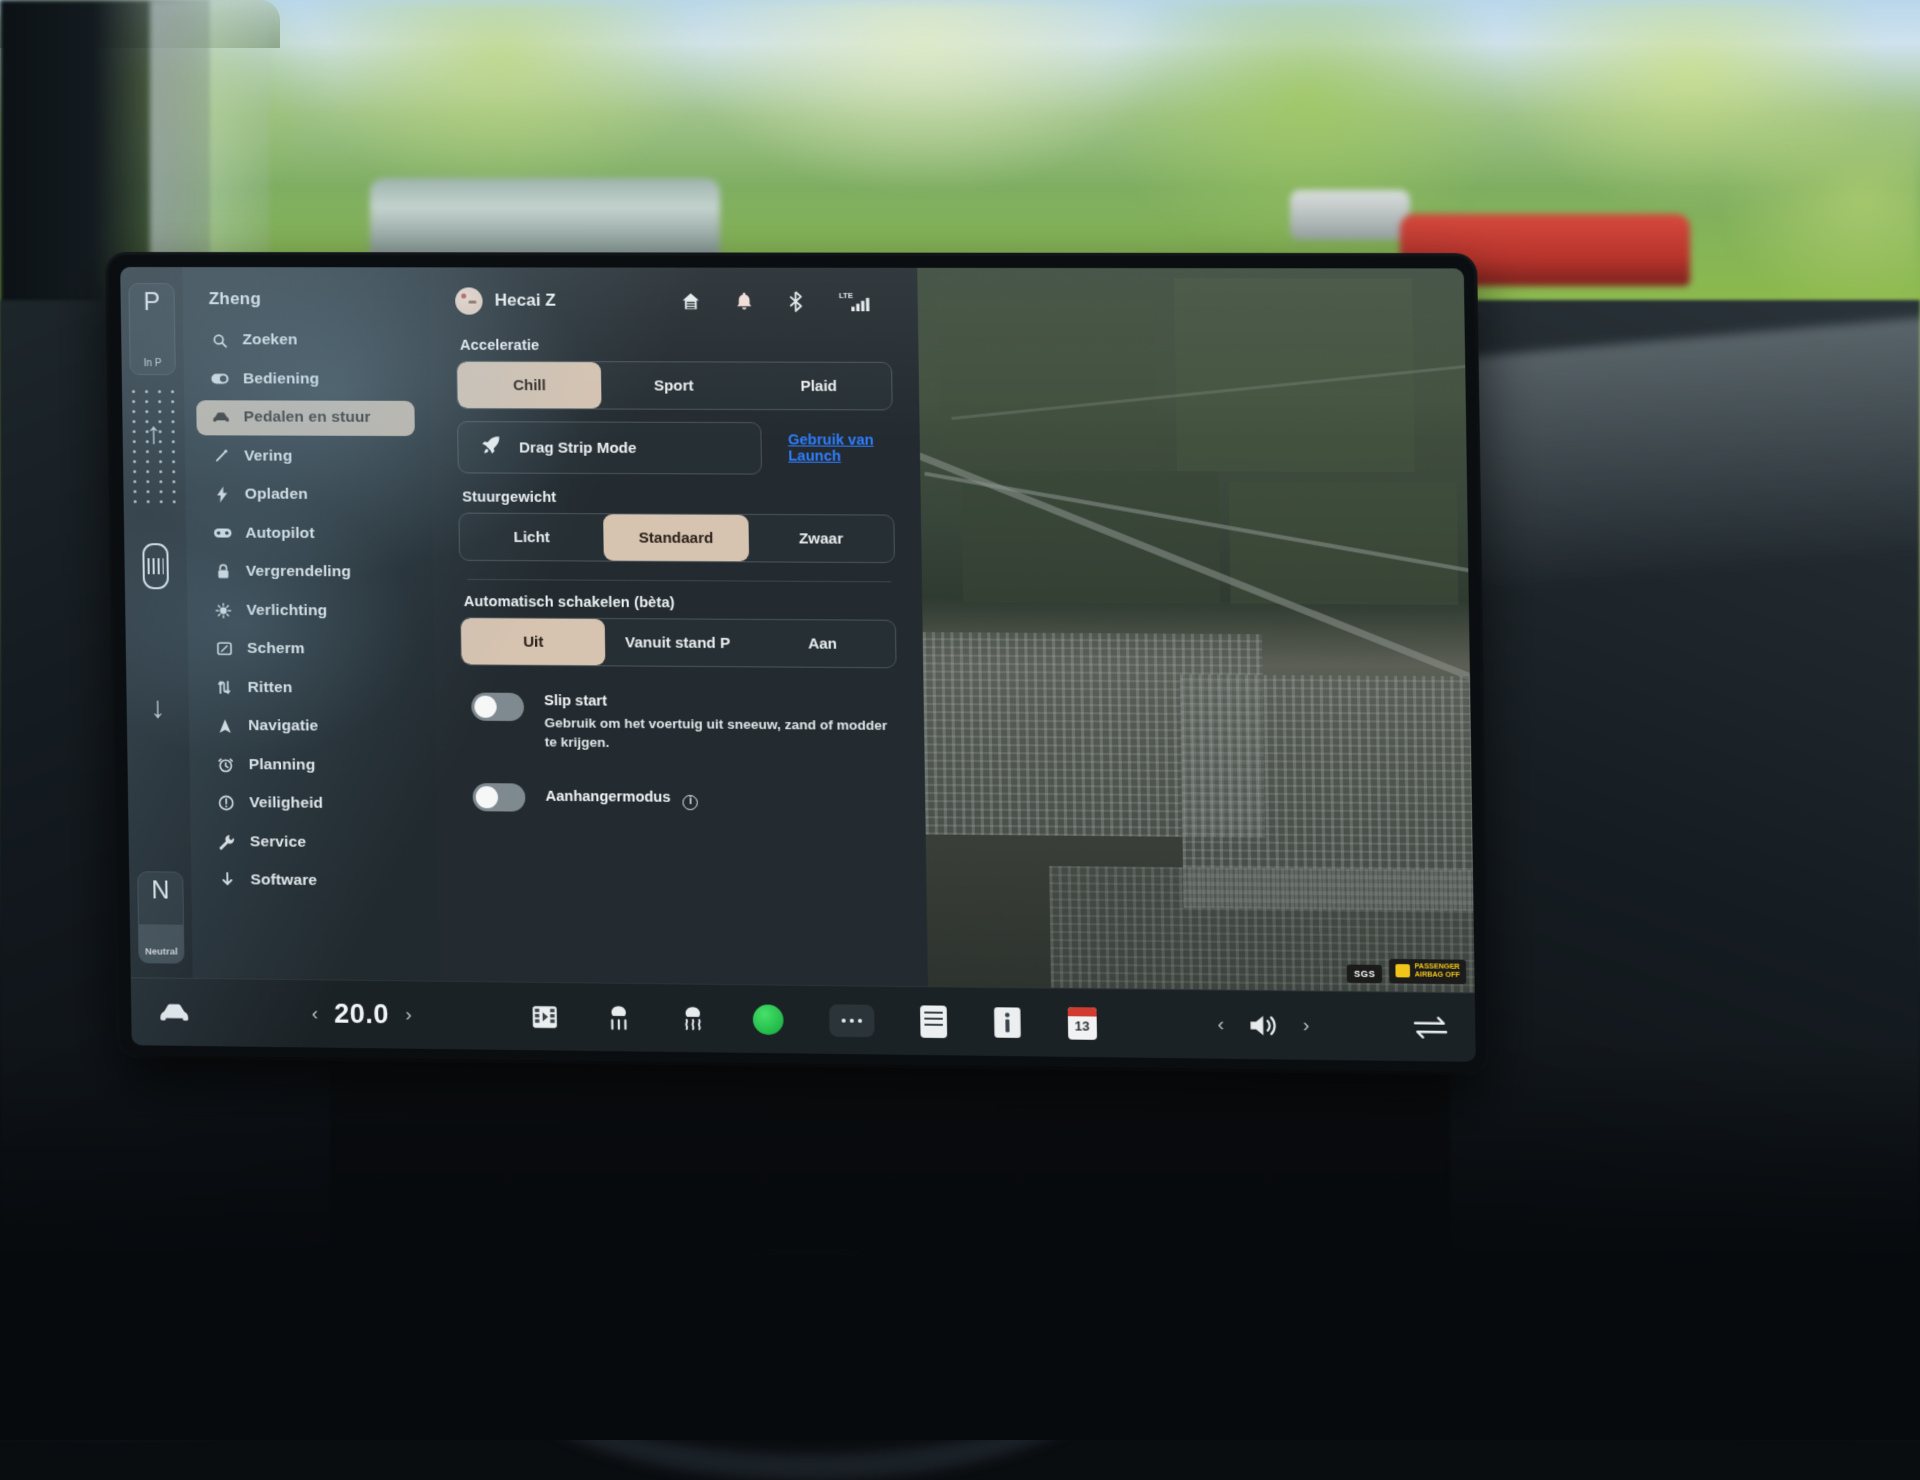 The image size is (1920, 1480). Describe the element at coordinates (544, 1016) in the screenshot. I see `media-icon` at that location.